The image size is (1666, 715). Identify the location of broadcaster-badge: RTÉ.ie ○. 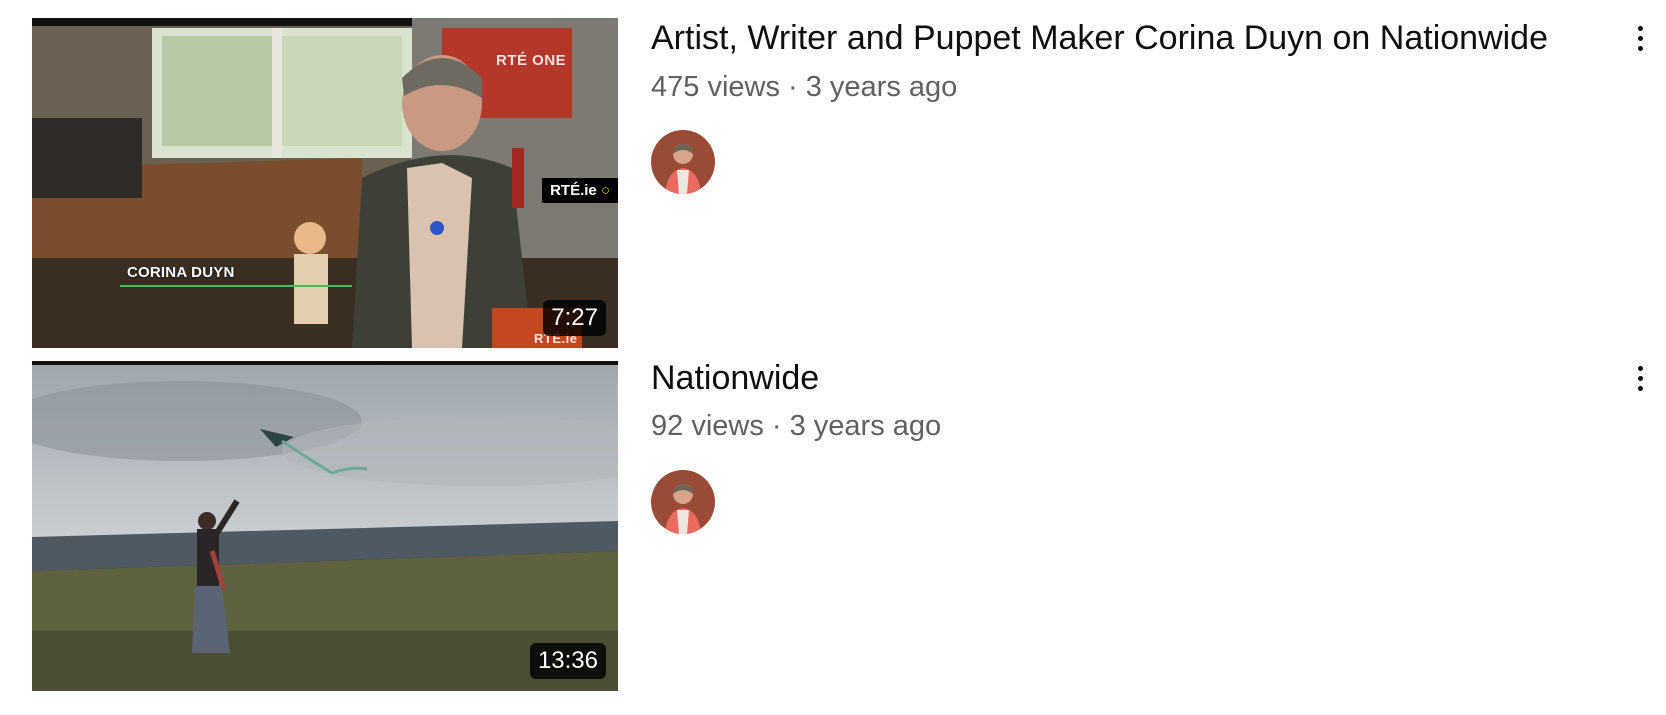
(580, 190).